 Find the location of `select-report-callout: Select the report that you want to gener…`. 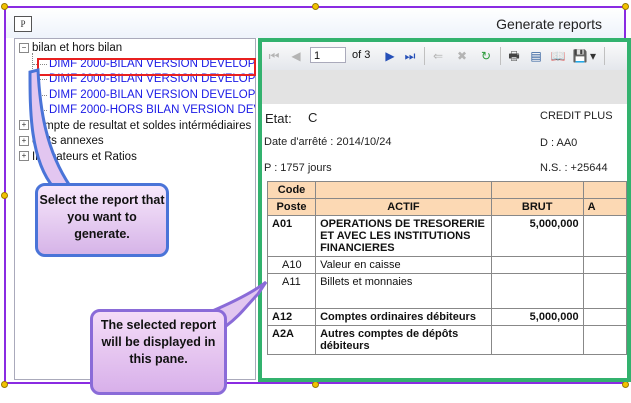

select-report-callout: Select the report that you want to gener… is located at coordinates (102, 220).